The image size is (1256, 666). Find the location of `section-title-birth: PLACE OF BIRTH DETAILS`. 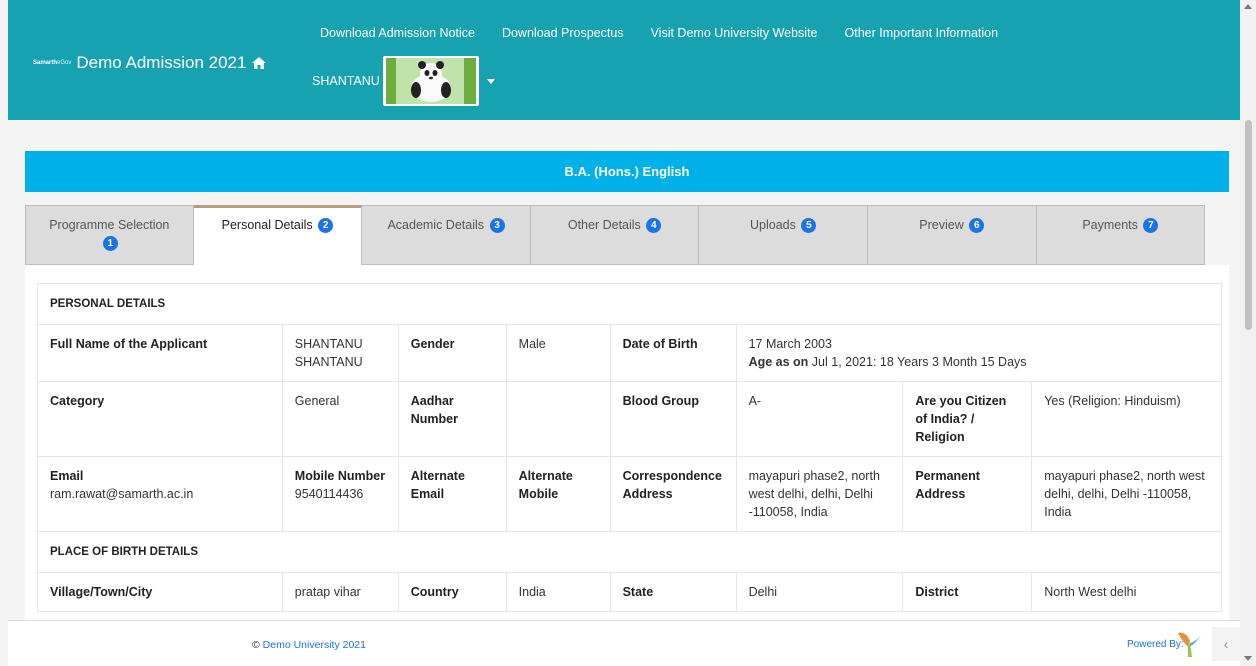

section-title-birth: PLACE OF BIRTH DETAILS is located at coordinates (629, 552).